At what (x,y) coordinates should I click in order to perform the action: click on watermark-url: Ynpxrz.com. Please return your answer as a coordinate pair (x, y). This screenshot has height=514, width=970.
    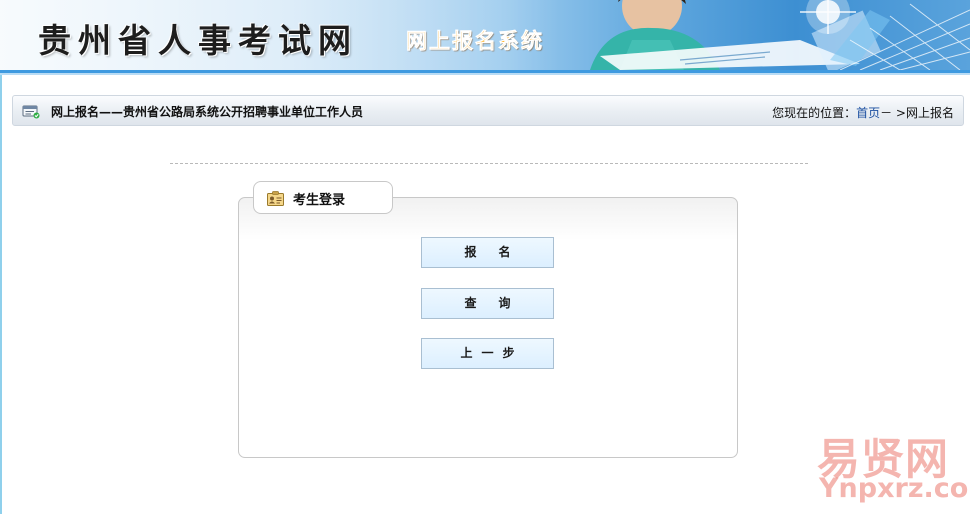
    Looking at the image, I should click on (894, 488).